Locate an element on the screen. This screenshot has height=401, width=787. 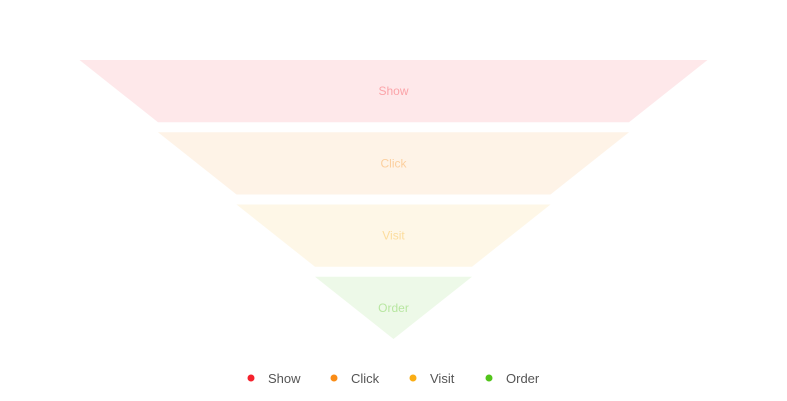
funnel-label-click: Click is located at coordinates (394, 163).